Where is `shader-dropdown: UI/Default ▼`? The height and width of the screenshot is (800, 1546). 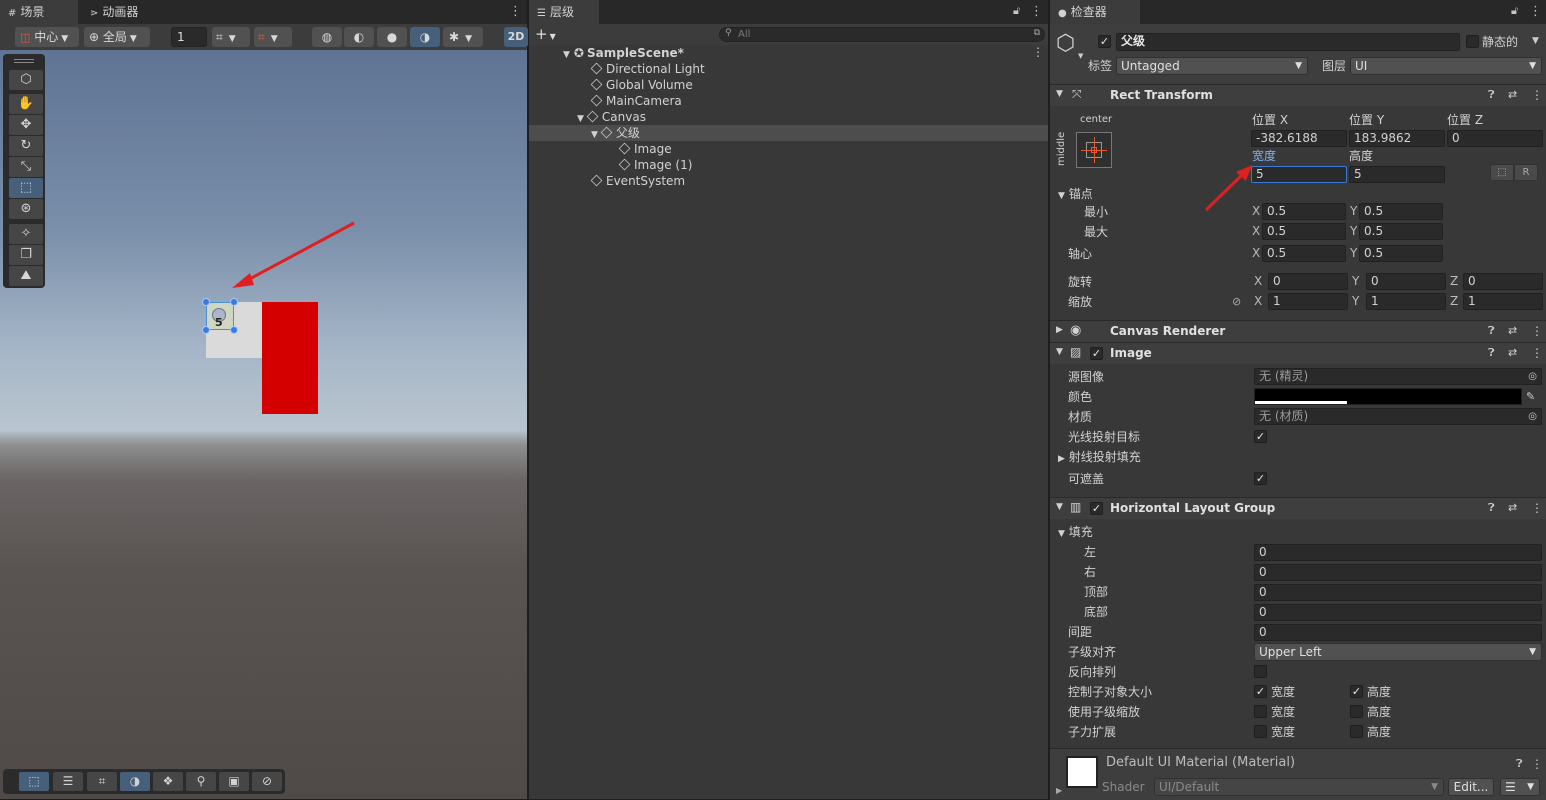 shader-dropdown: UI/Default ▼ is located at coordinates (1299, 787).